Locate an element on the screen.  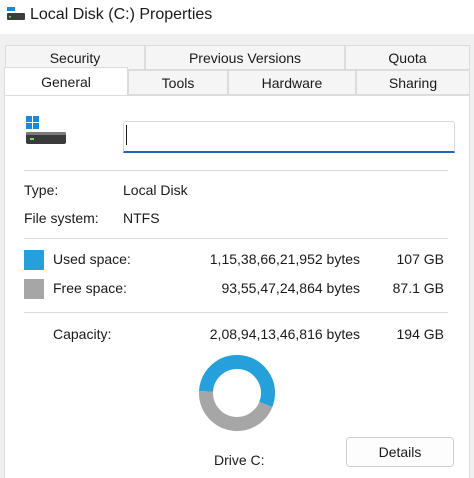
capacity-size: 194 GB is located at coordinates (420, 334).